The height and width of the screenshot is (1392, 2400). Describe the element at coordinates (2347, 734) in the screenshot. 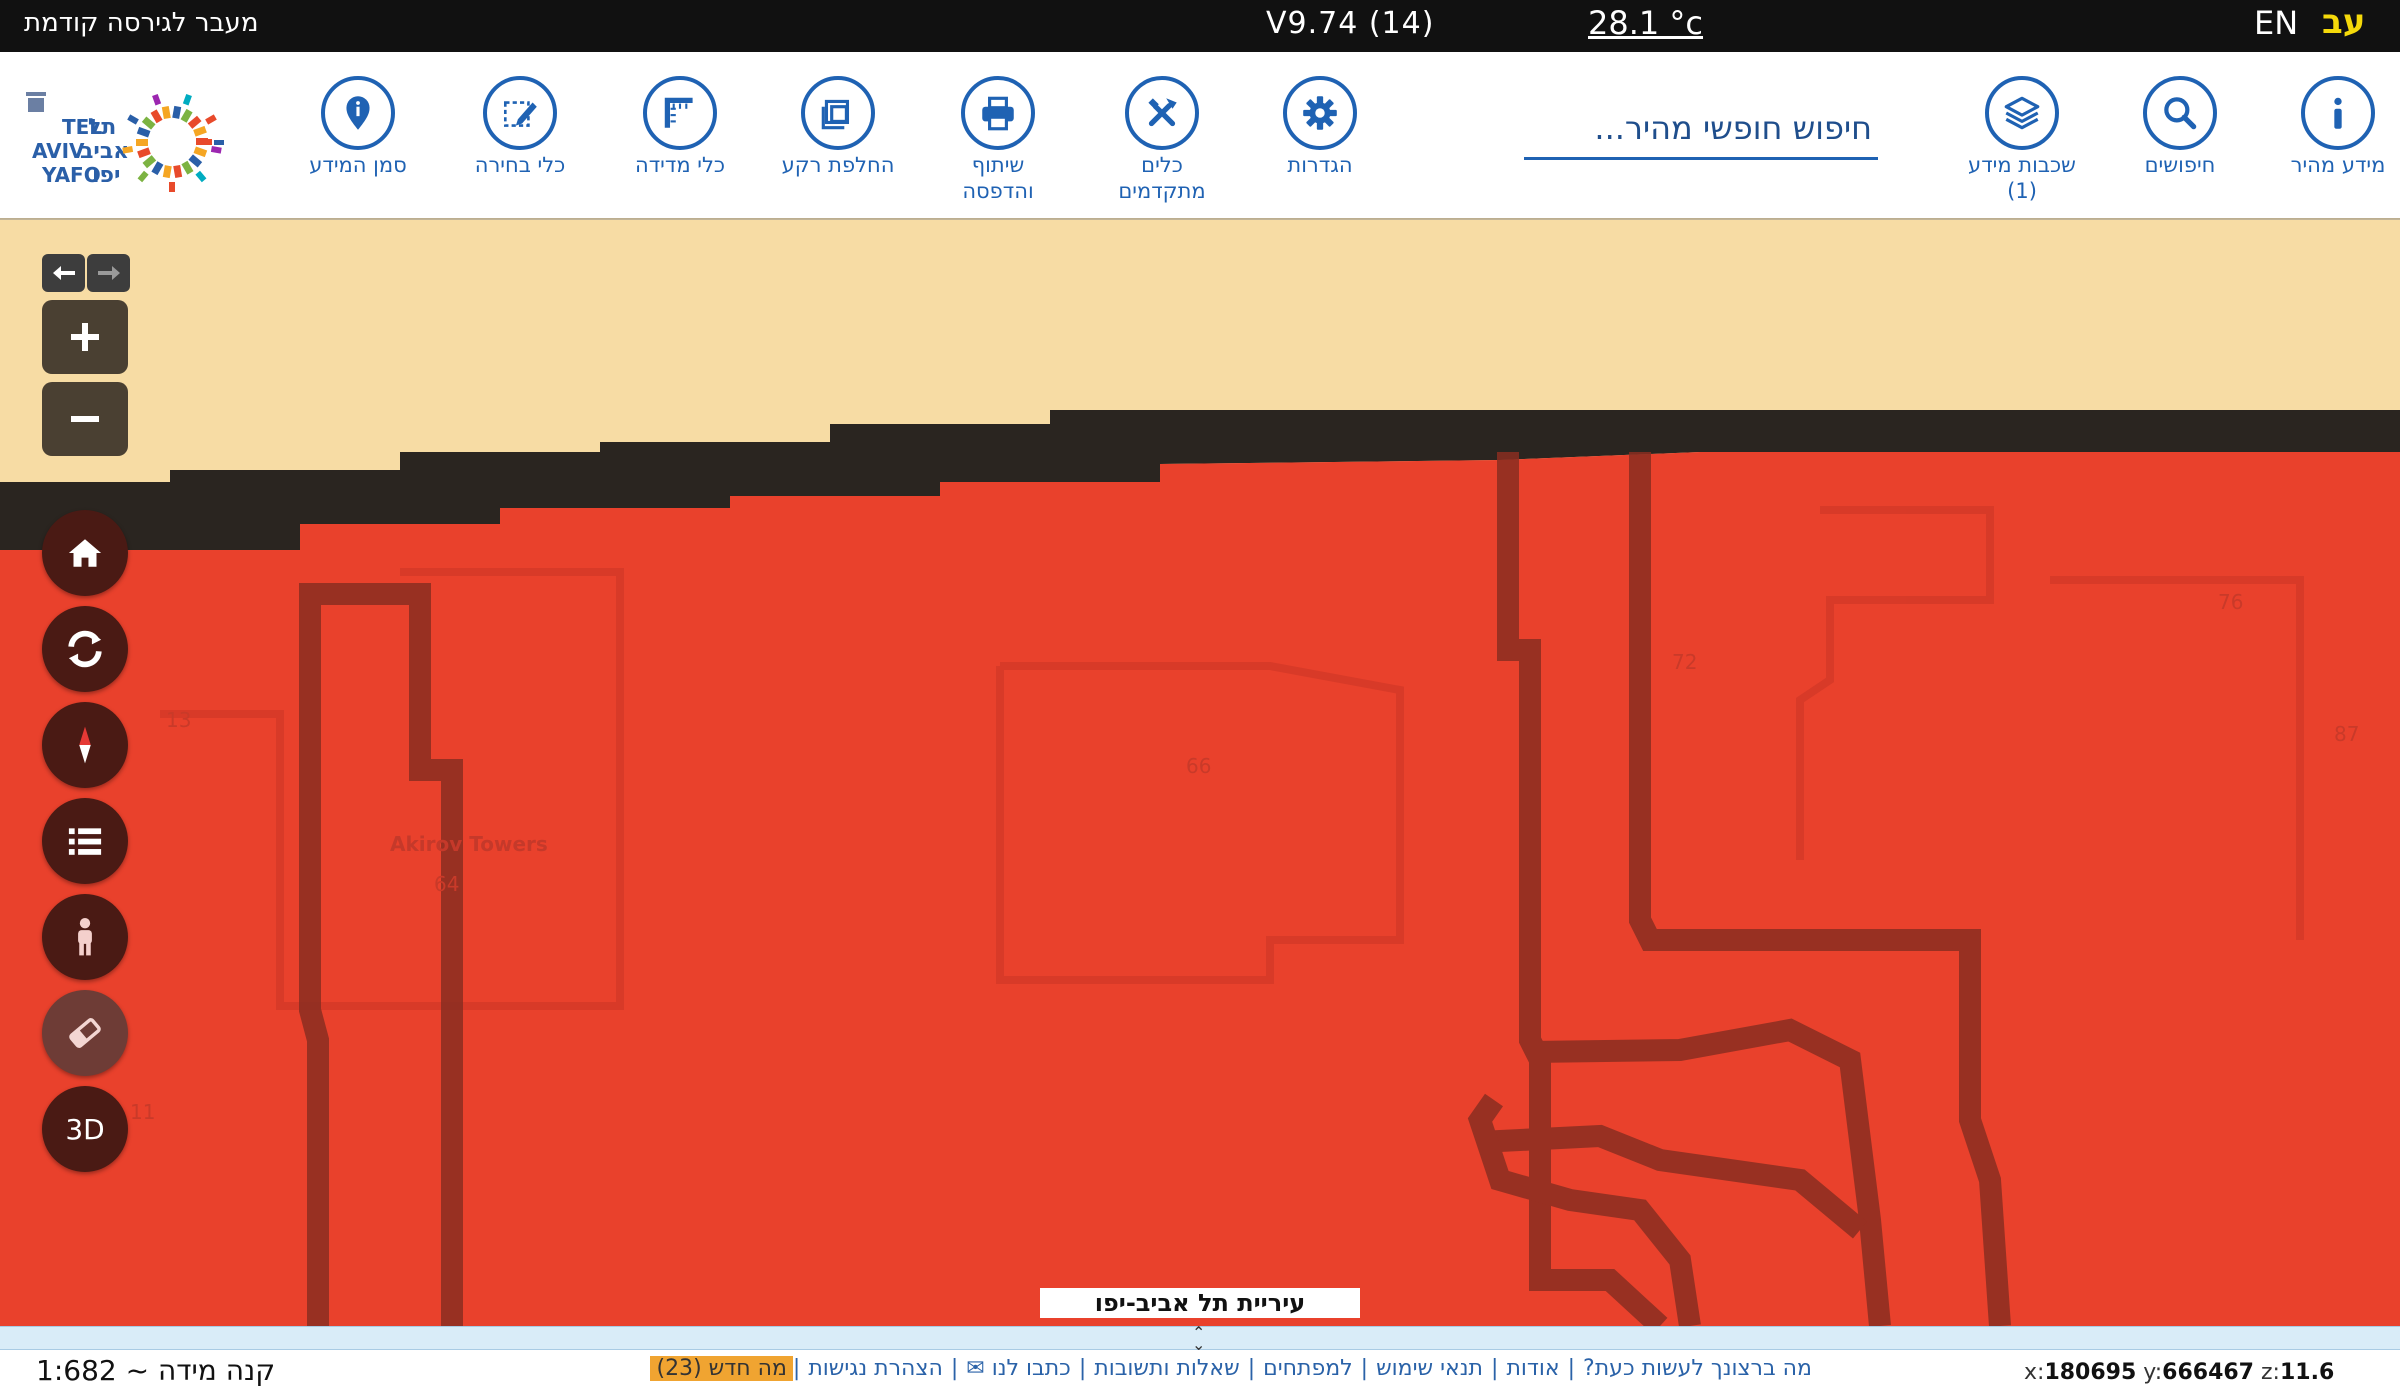

I see `parcel-label: 87` at that location.